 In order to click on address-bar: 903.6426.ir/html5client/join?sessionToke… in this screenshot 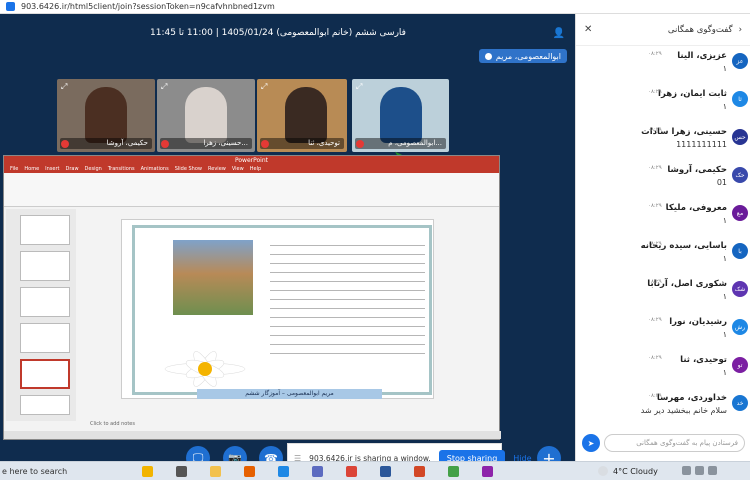, I will do `click(375, 7)`.